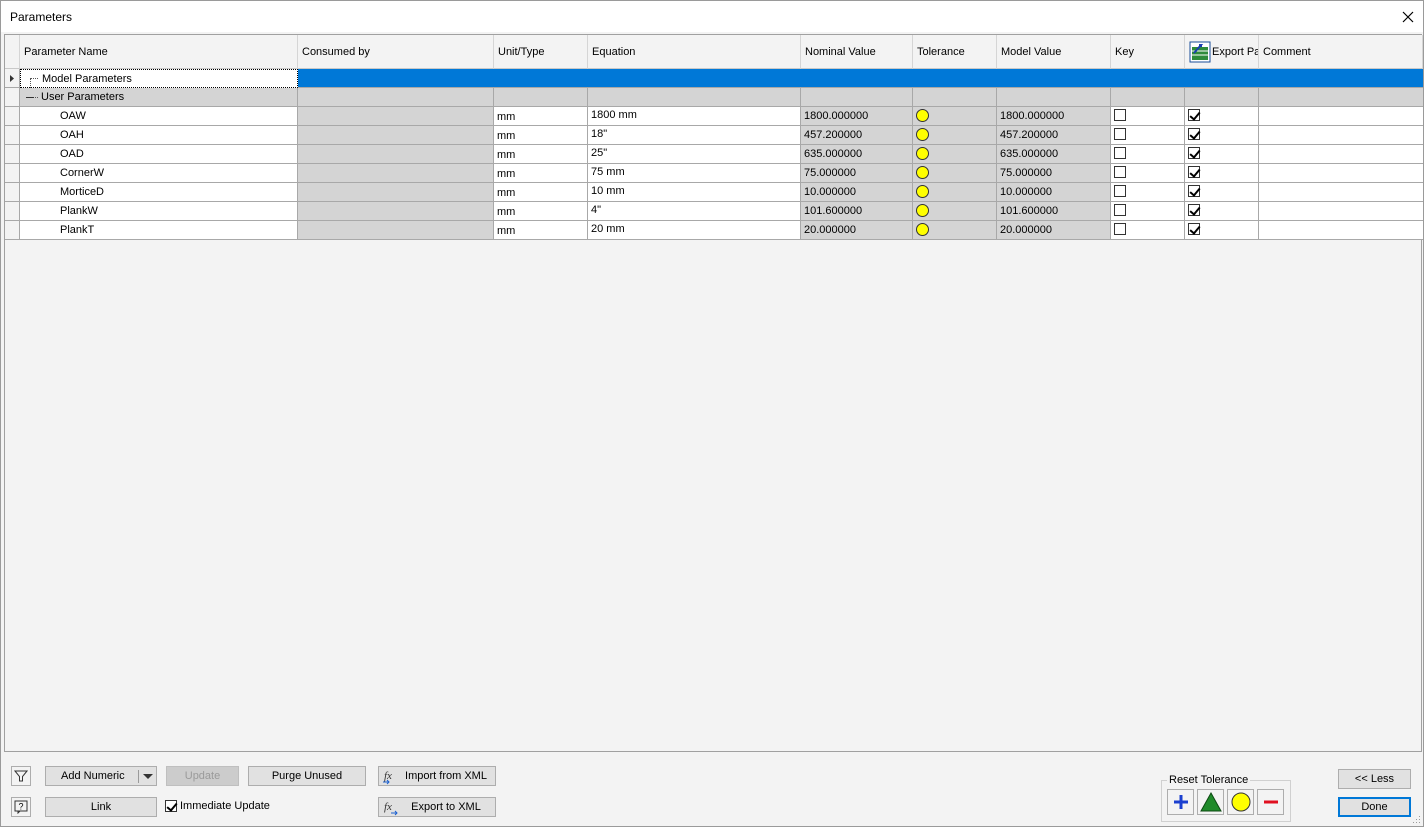 Image resolution: width=1424 pixels, height=827 pixels. Describe the element at coordinates (1374, 779) in the screenshot. I see `less-button: << Less` at that location.